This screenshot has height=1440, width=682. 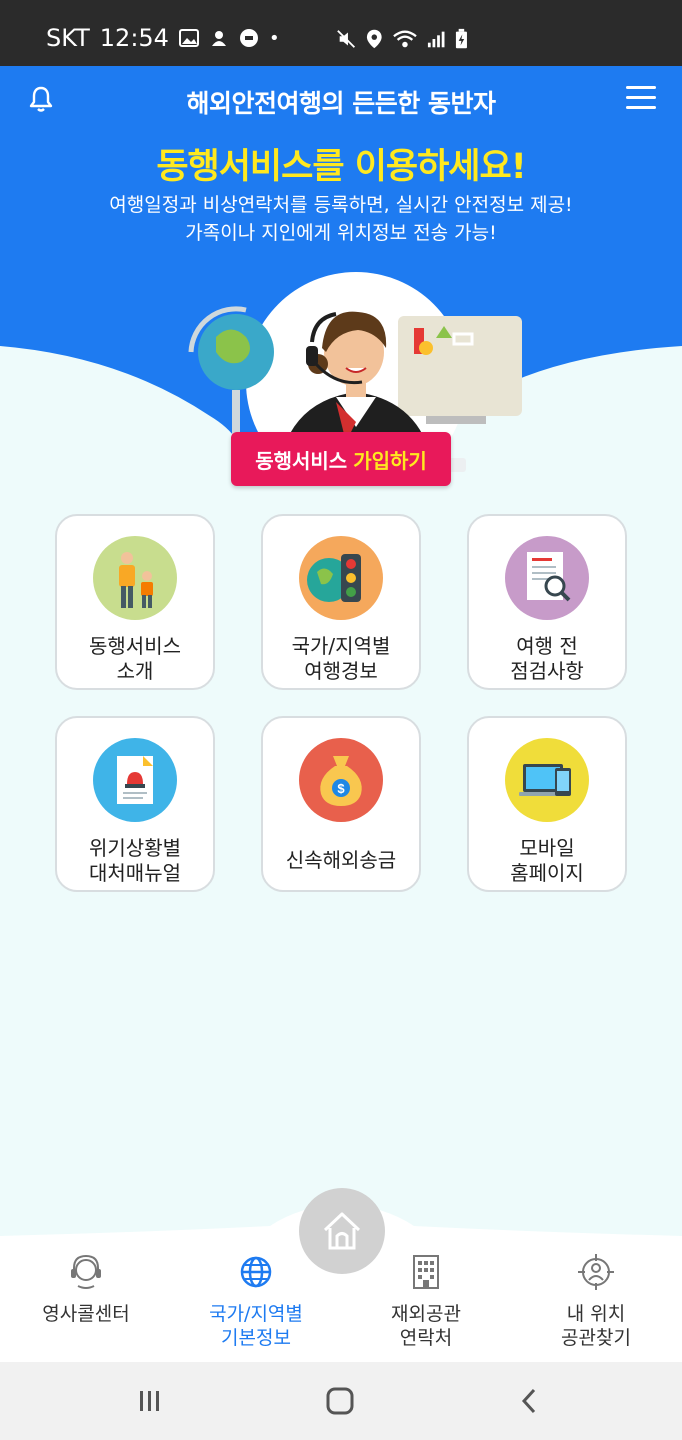 I want to click on status-right, so click(x=402, y=39).